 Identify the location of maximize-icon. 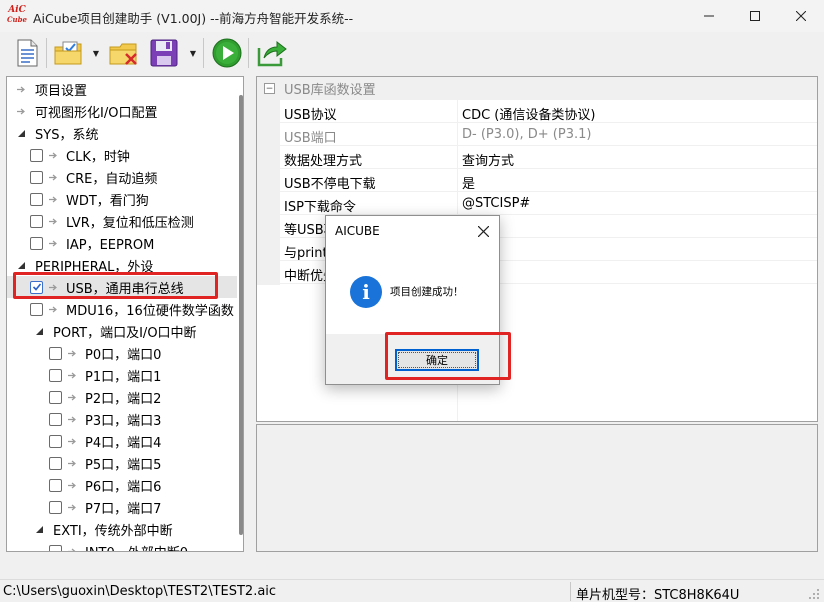
(755, 16).